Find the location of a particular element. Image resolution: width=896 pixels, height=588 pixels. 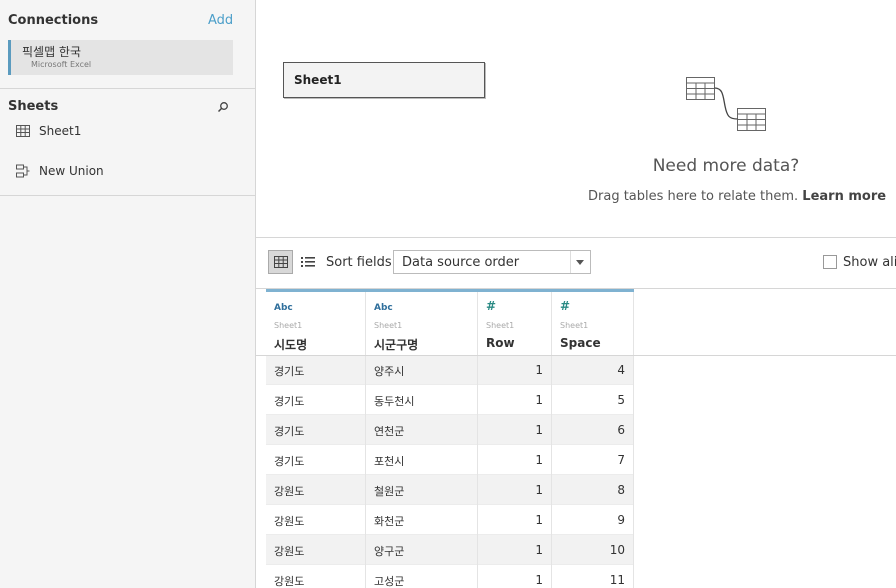

table-cell: 6 is located at coordinates (593, 430).